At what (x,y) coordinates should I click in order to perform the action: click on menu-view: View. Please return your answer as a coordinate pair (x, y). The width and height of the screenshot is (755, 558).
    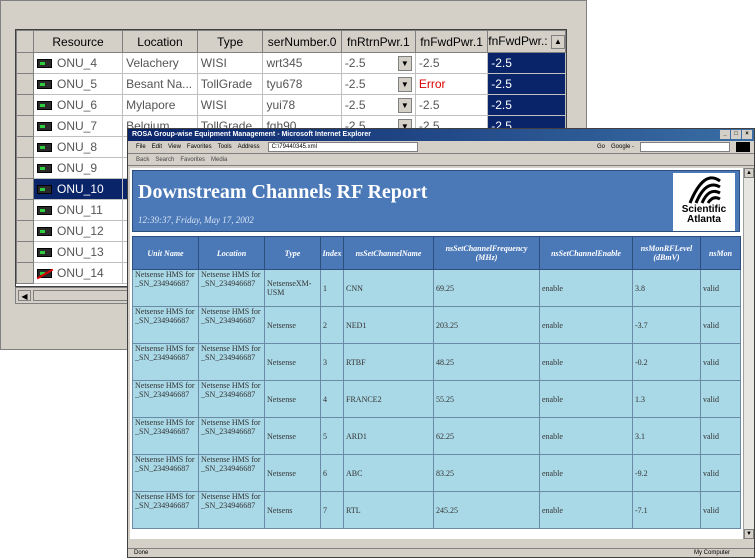
    Looking at the image, I should click on (174, 147).